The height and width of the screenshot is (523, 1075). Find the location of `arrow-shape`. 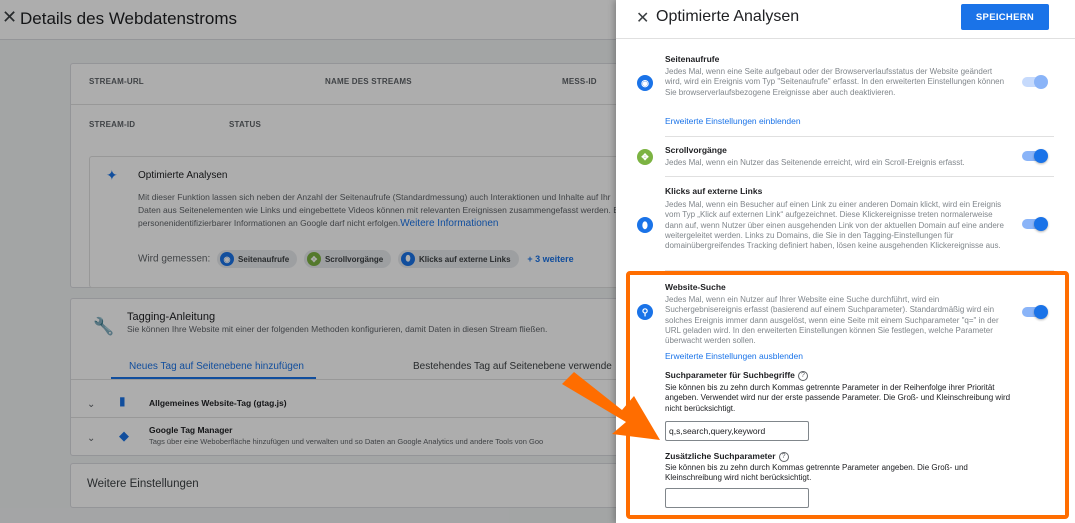

arrow-shape is located at coordinates (611, 406).